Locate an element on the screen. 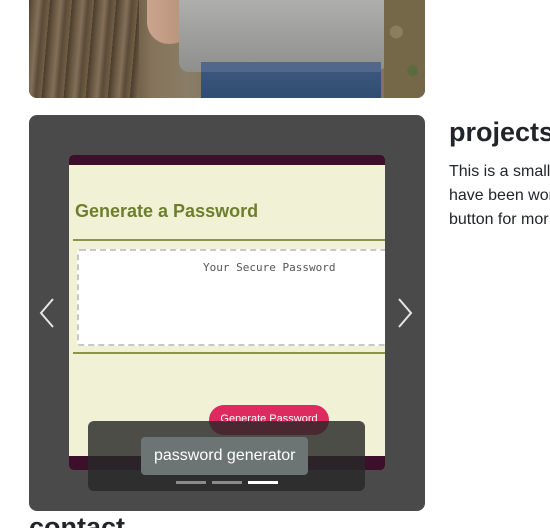 The height and width of the screenshot is (528, 550). profile-photo is located at coordinates (227, 49).